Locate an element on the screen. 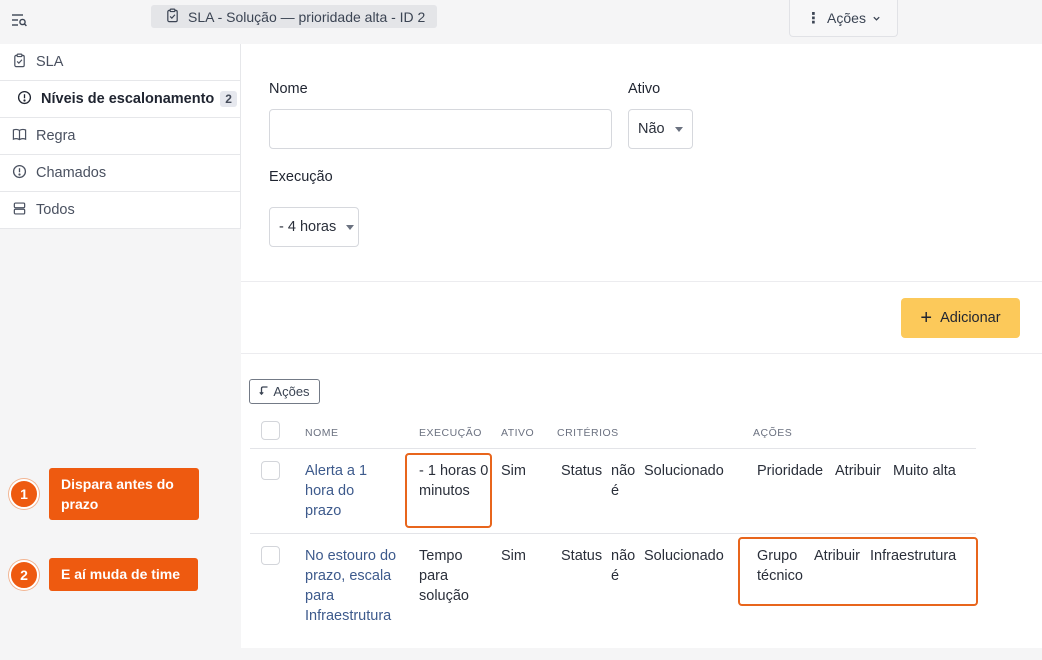 The height and width of the screenshot is (660, 1042). sidebar-item-label: Níveis de escalonamento is located at coordinates (128, 99).